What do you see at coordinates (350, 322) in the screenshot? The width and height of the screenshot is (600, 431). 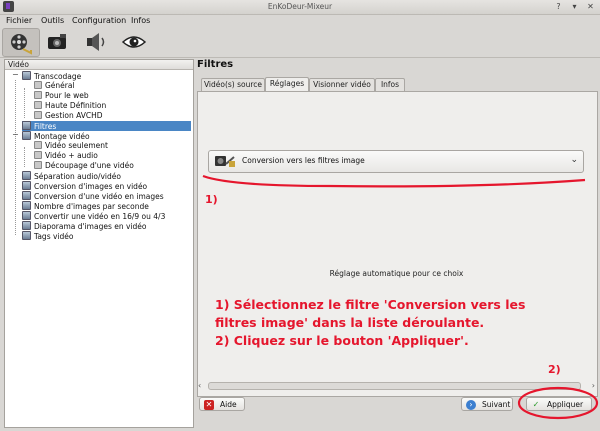 I see `annotation-line-2: filtres image' dans la liste déroulante.` at bounding box center [350, 322].